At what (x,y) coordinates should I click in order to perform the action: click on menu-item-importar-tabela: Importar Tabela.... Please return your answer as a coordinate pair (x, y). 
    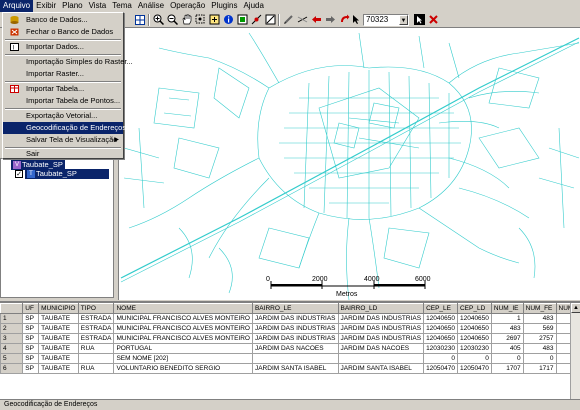
    Looking at the image, I should click on (63, 89).